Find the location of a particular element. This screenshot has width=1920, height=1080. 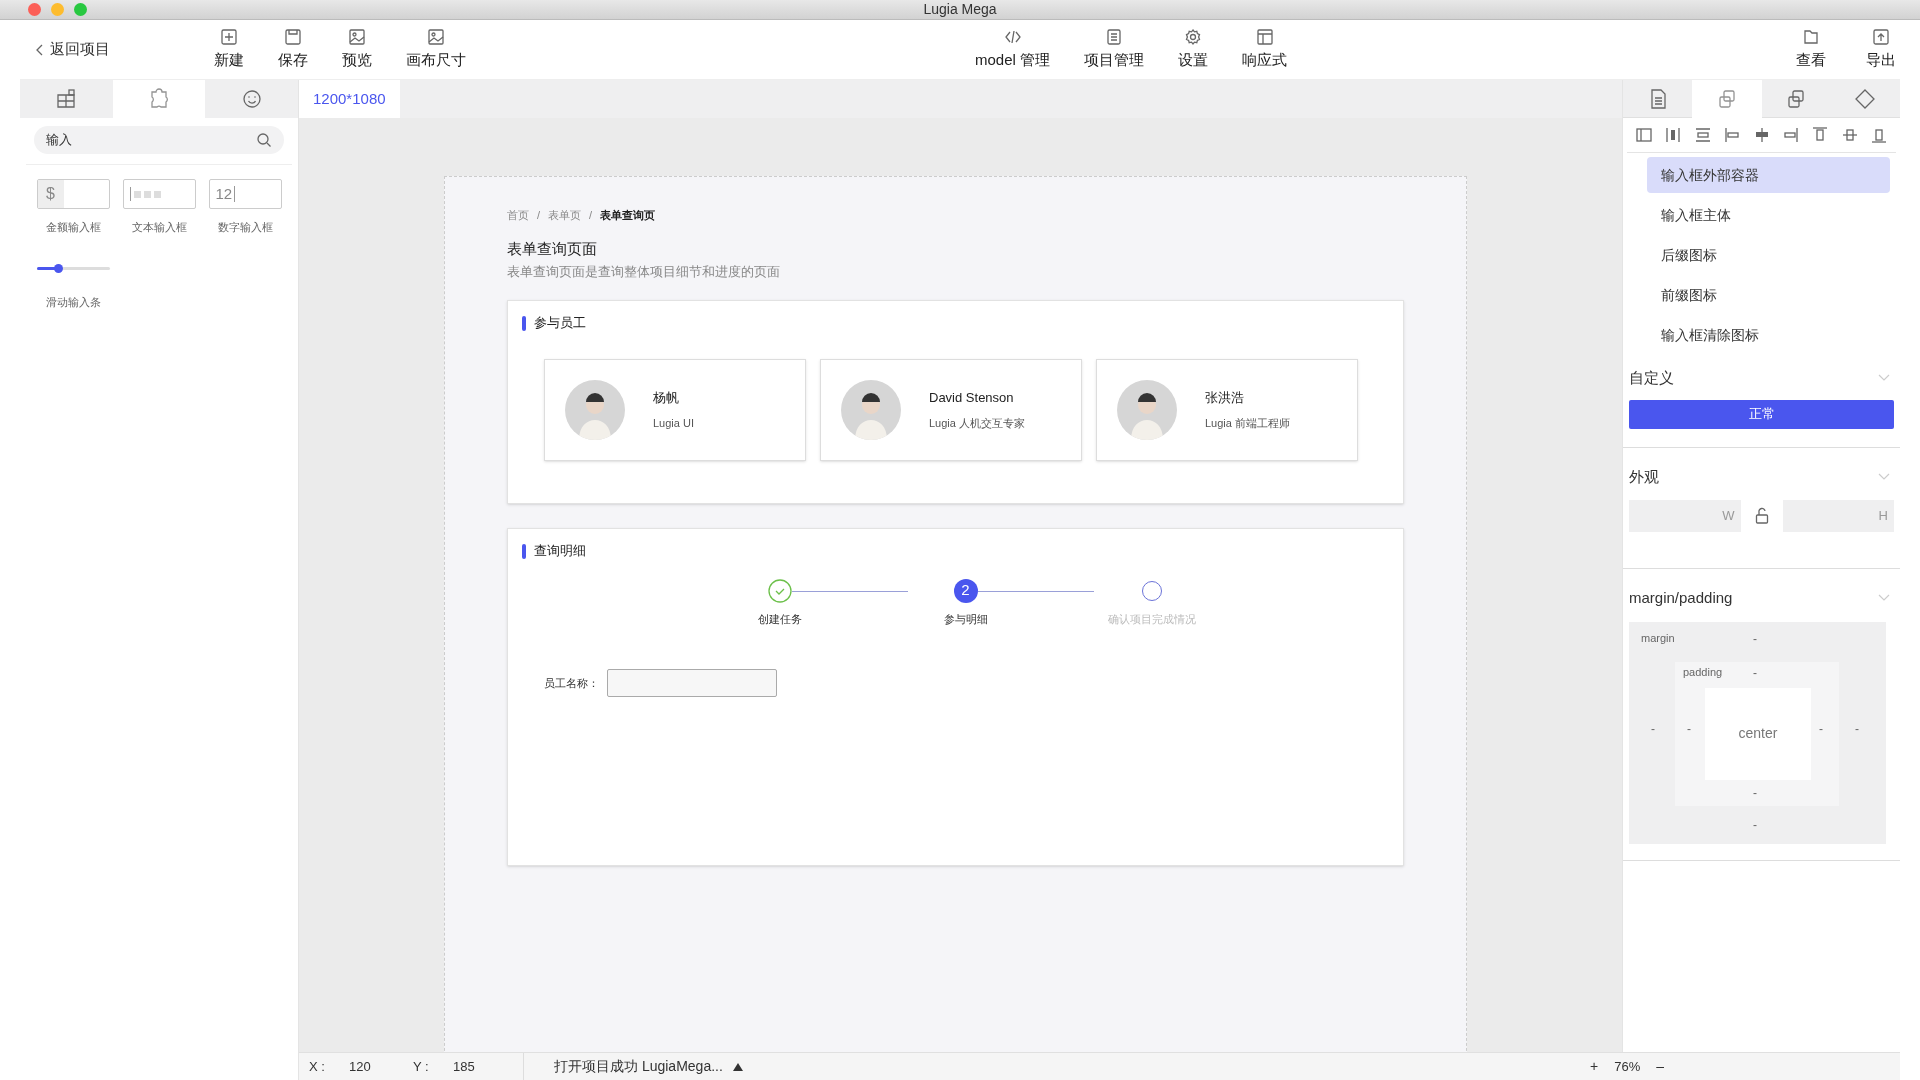

align-middle-icon is located at coordinates (1849, 135).